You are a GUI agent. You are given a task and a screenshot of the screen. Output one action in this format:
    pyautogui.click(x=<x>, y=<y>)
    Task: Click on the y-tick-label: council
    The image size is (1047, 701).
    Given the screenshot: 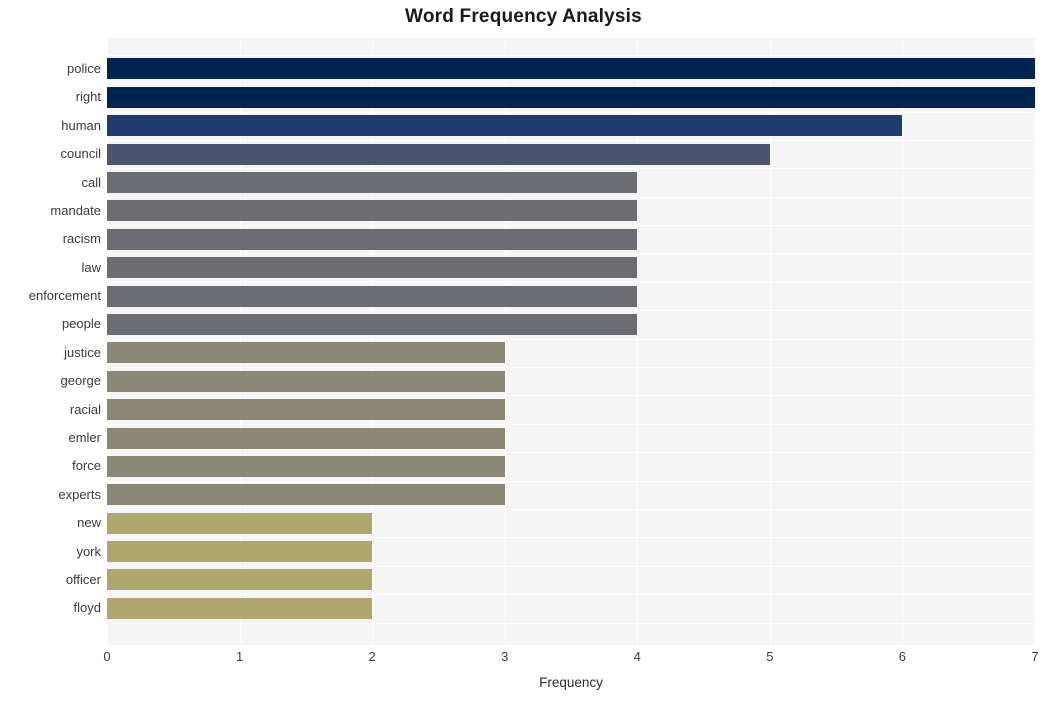 What is the action you would take?
    pyautogui.click(x=80, y=153)
    